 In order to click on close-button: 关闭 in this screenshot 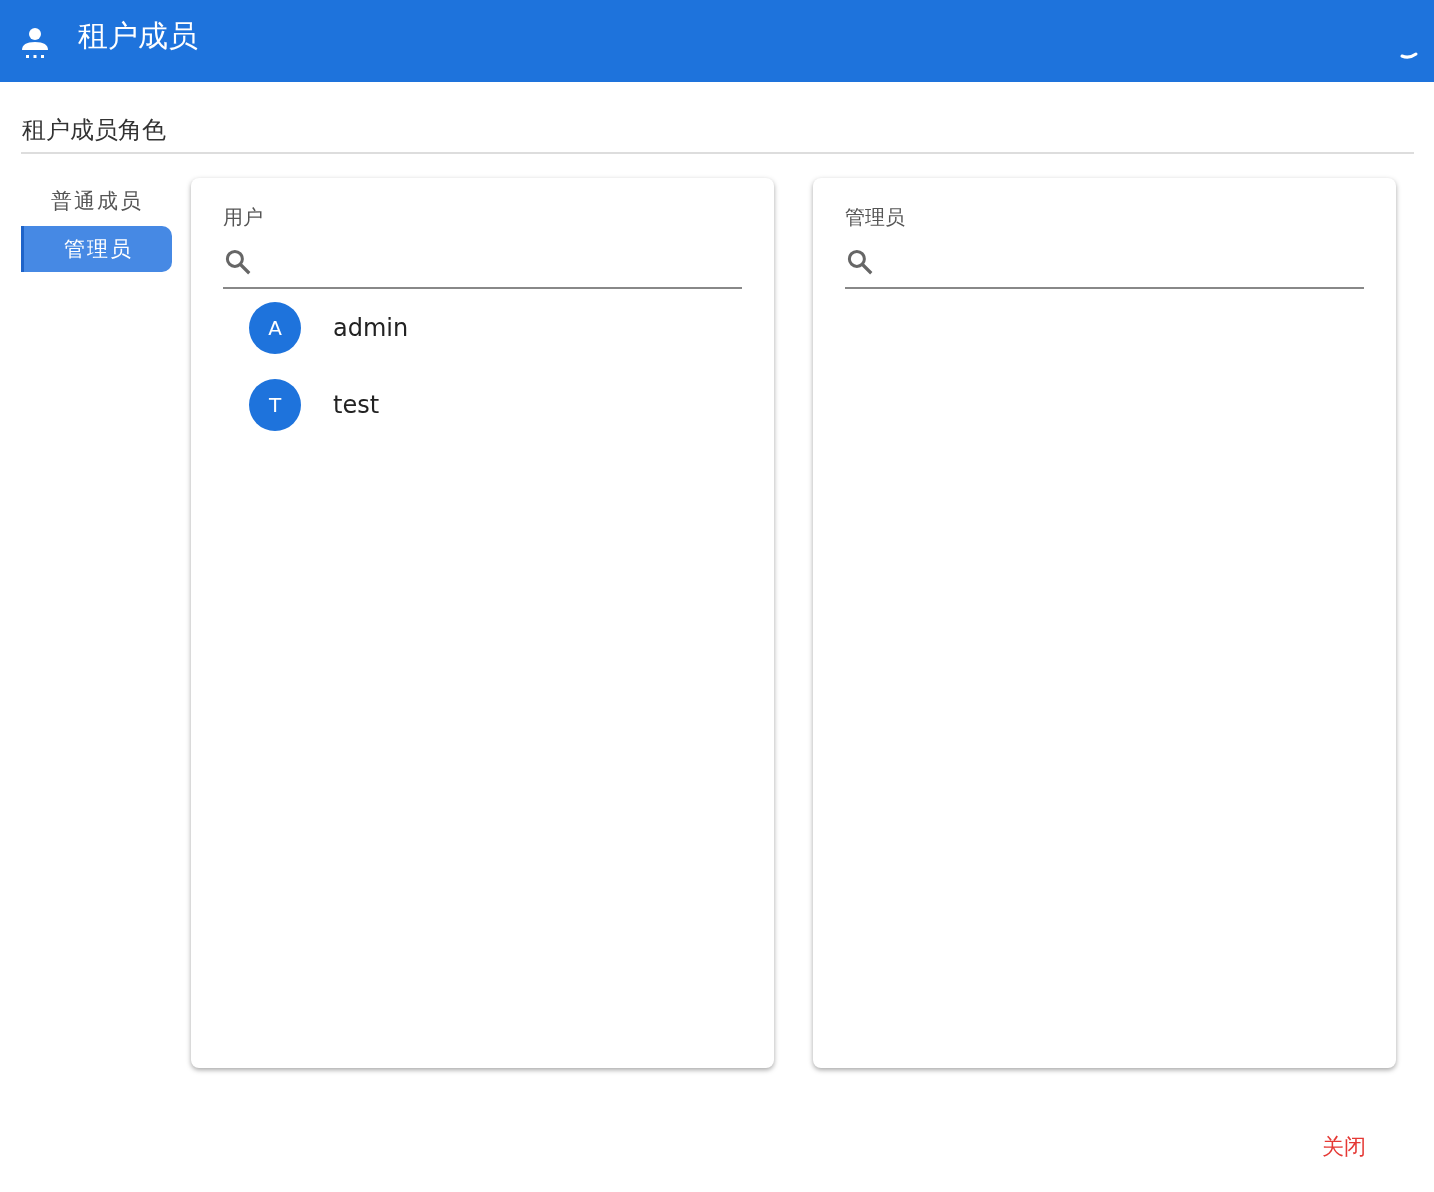, I will do `click(1344, 1147)`.